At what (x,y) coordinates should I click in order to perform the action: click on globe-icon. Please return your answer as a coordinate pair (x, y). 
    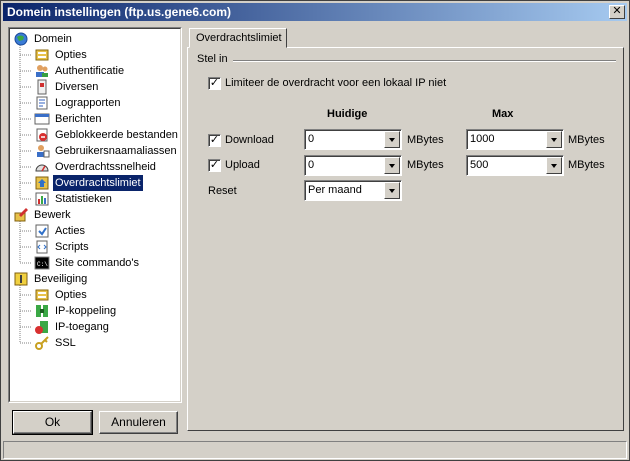
    Looking at the image, I should click on (21, 39).